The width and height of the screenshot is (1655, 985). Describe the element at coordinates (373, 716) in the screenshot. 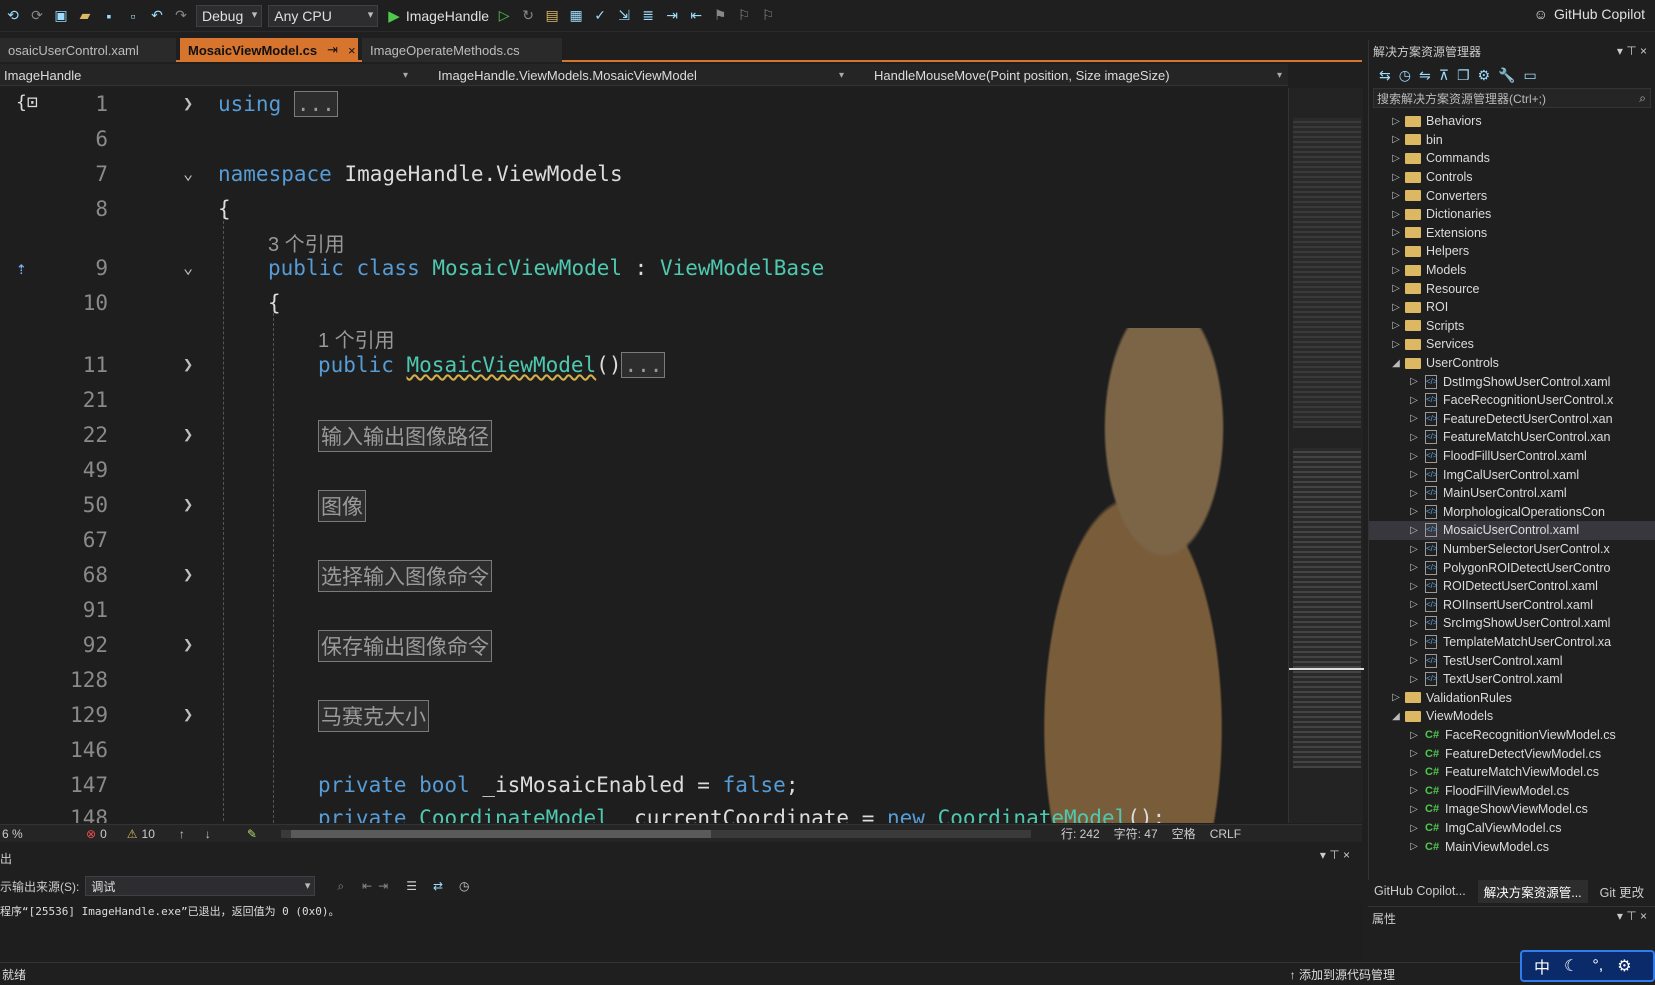

I see `region-block: 马赛克大小` at that location.